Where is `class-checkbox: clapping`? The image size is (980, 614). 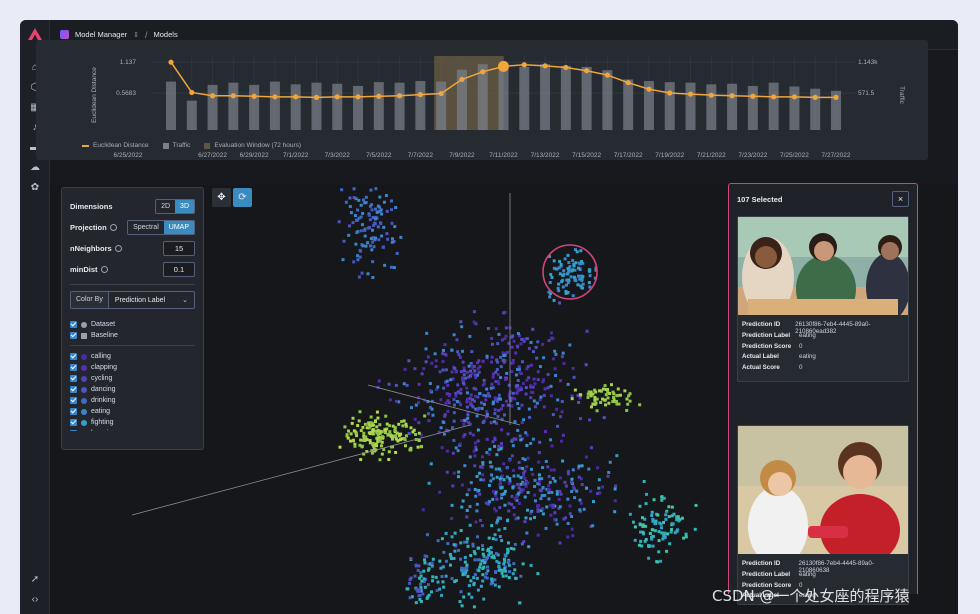
class-checkbox: clapping is located at coordinates (132, 367).